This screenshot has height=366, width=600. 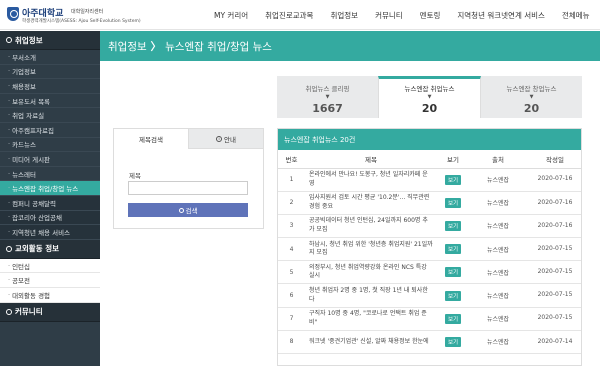 I want to click on column-header-title: 제목, so click(x=371, y=159).